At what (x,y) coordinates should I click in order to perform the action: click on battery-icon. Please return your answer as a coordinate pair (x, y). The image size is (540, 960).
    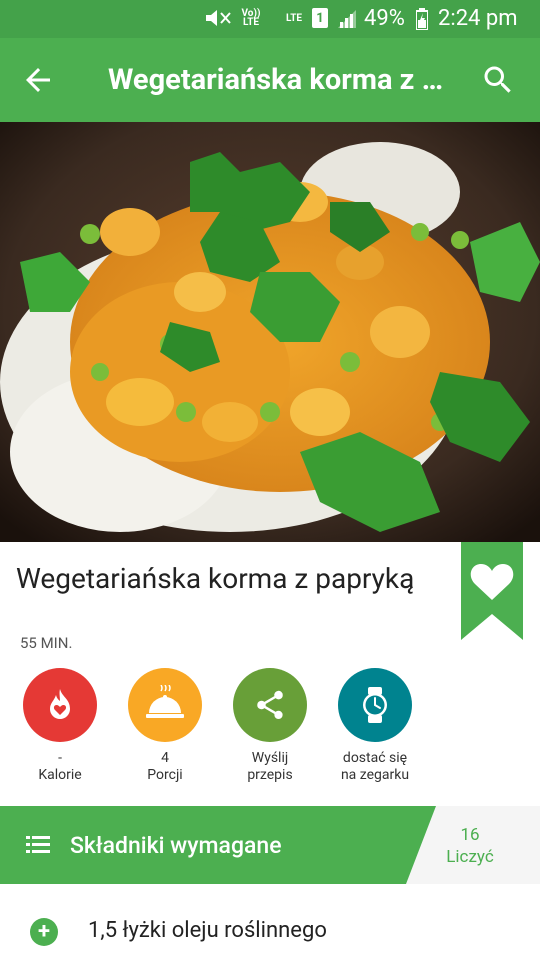
    Looking at the image, I should click on (422, 19).